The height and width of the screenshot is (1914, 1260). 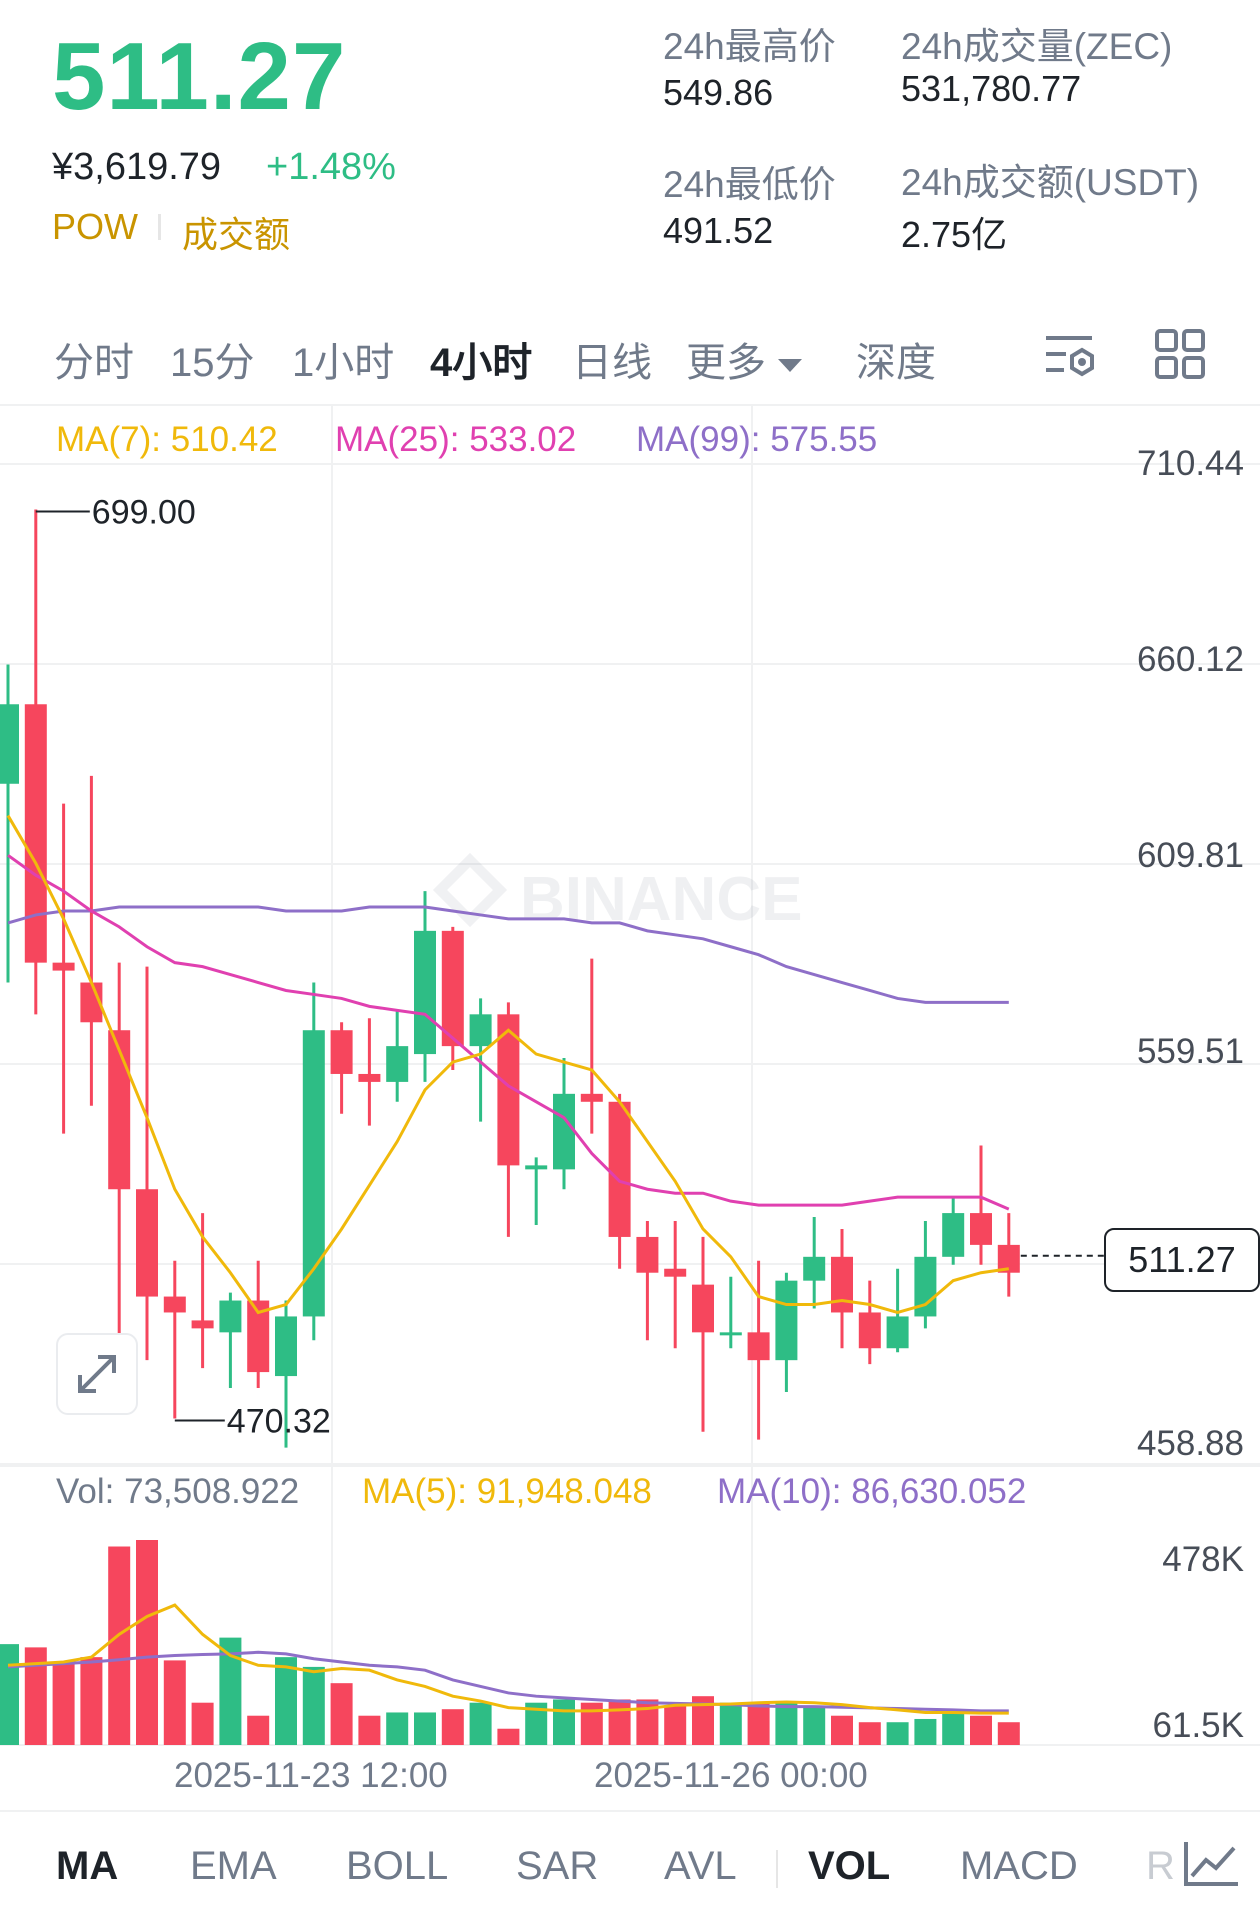 I want to click on time-label-1: 2025-11-23 12:00, so click(x=311, y=1775).